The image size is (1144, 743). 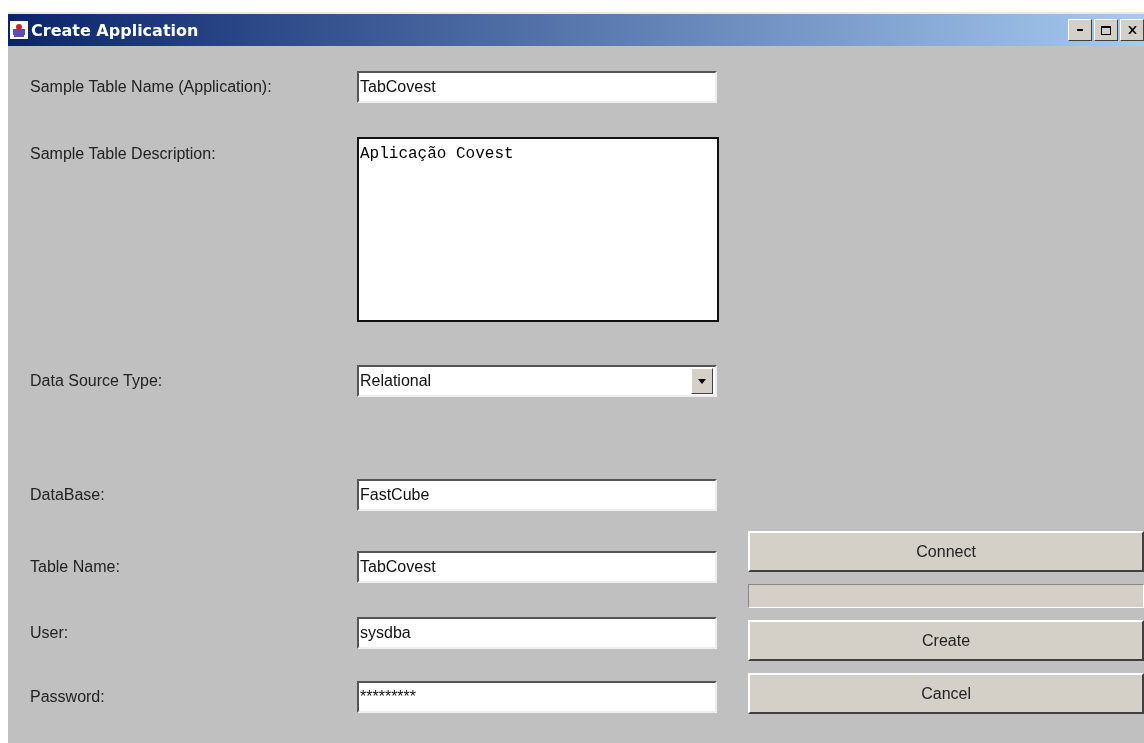 What do you see at coordinates (68, 697) in the screenshot?
I see `field-label: Password:` at bounding box center [68, 697].